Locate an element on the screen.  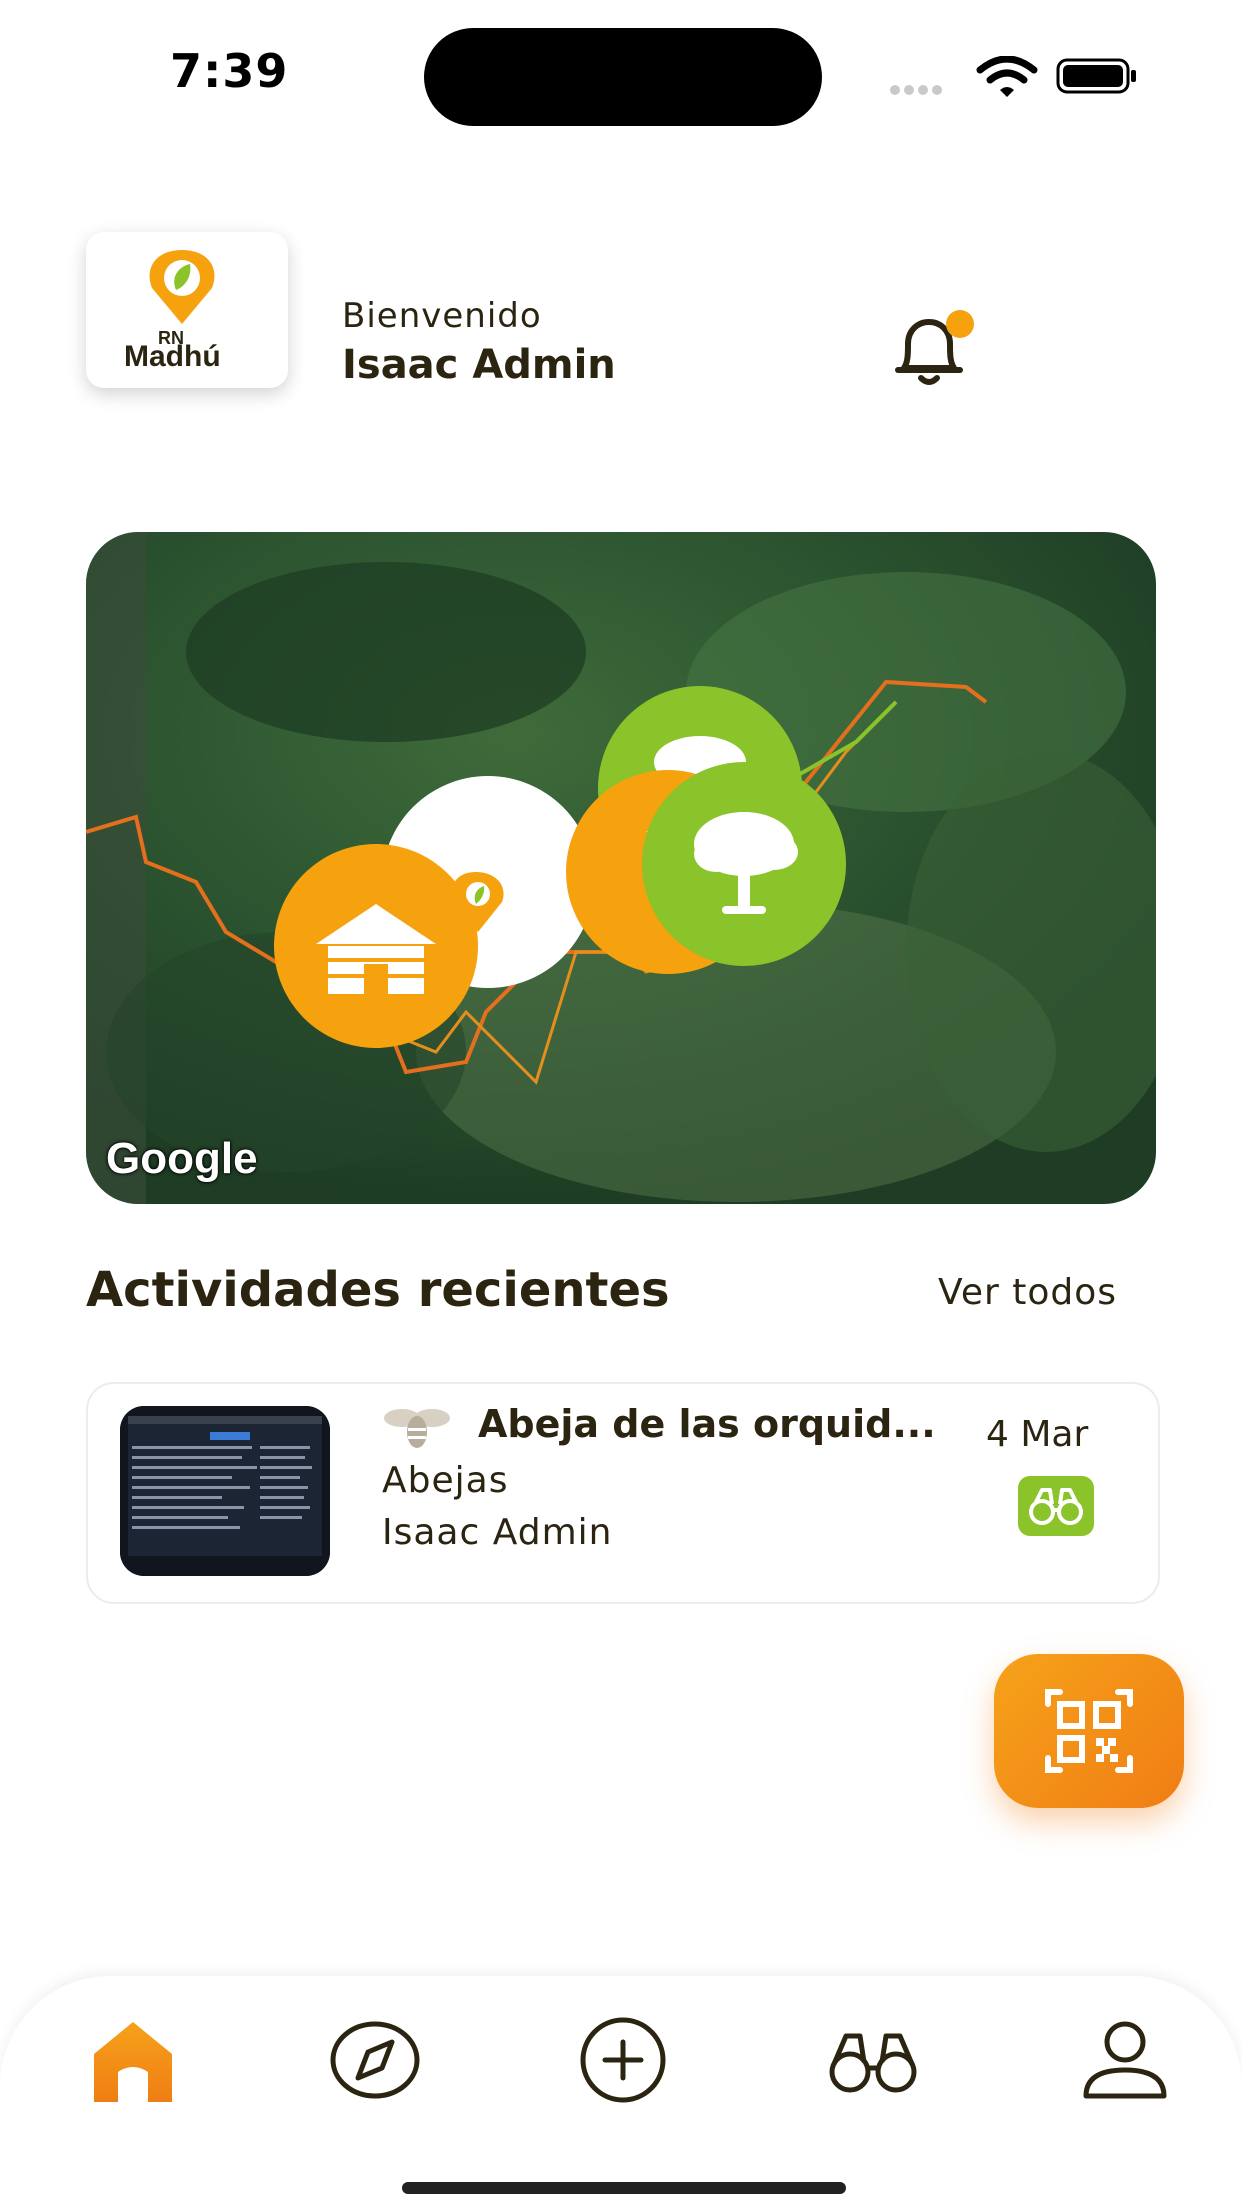
section-title: Actividades recientes is located at coordinates (378, 1290).